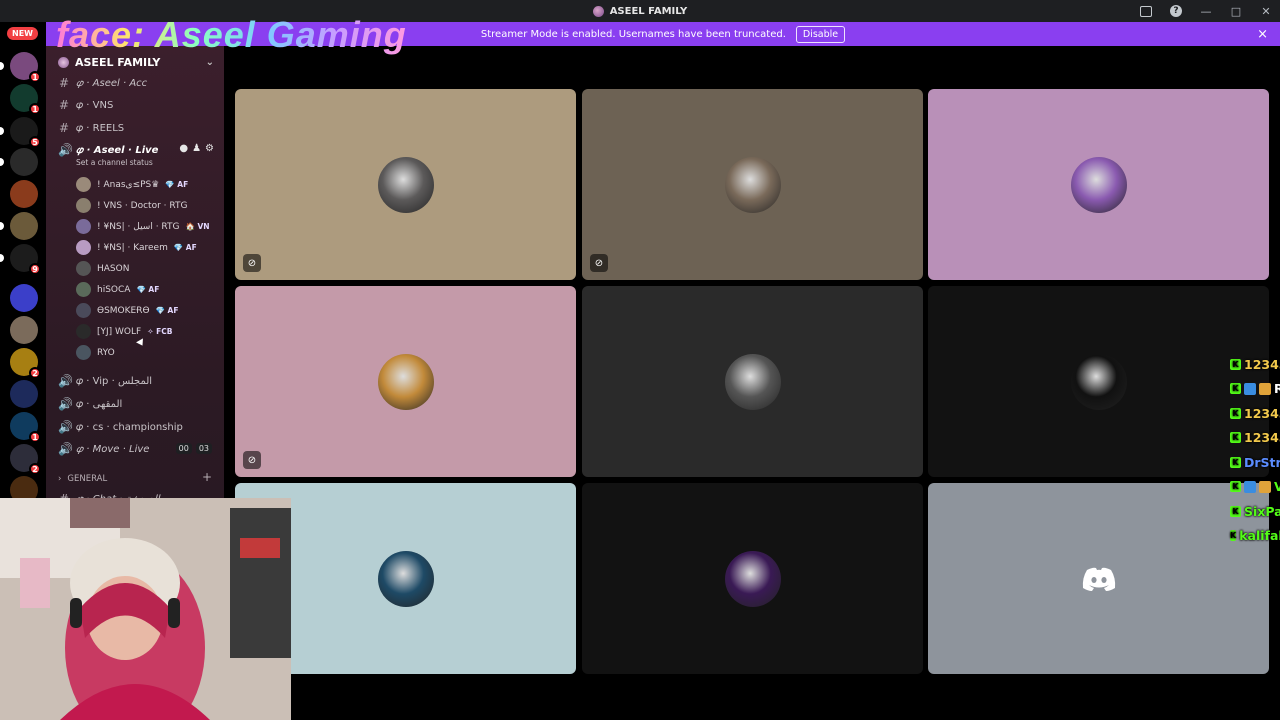 The height and width of the screenshot is (720, 1280). What do you see at coordinates (1146, 11) in the screenshot?
I see `inbox-icon` at bounding box center [1146, 11].